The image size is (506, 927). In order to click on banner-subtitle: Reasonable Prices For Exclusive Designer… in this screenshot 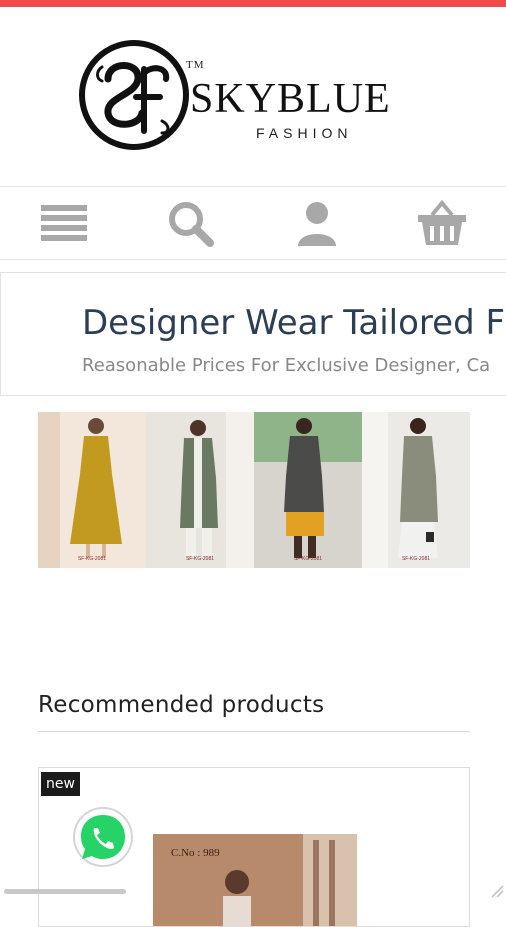, I will do `click(286, 365)`.